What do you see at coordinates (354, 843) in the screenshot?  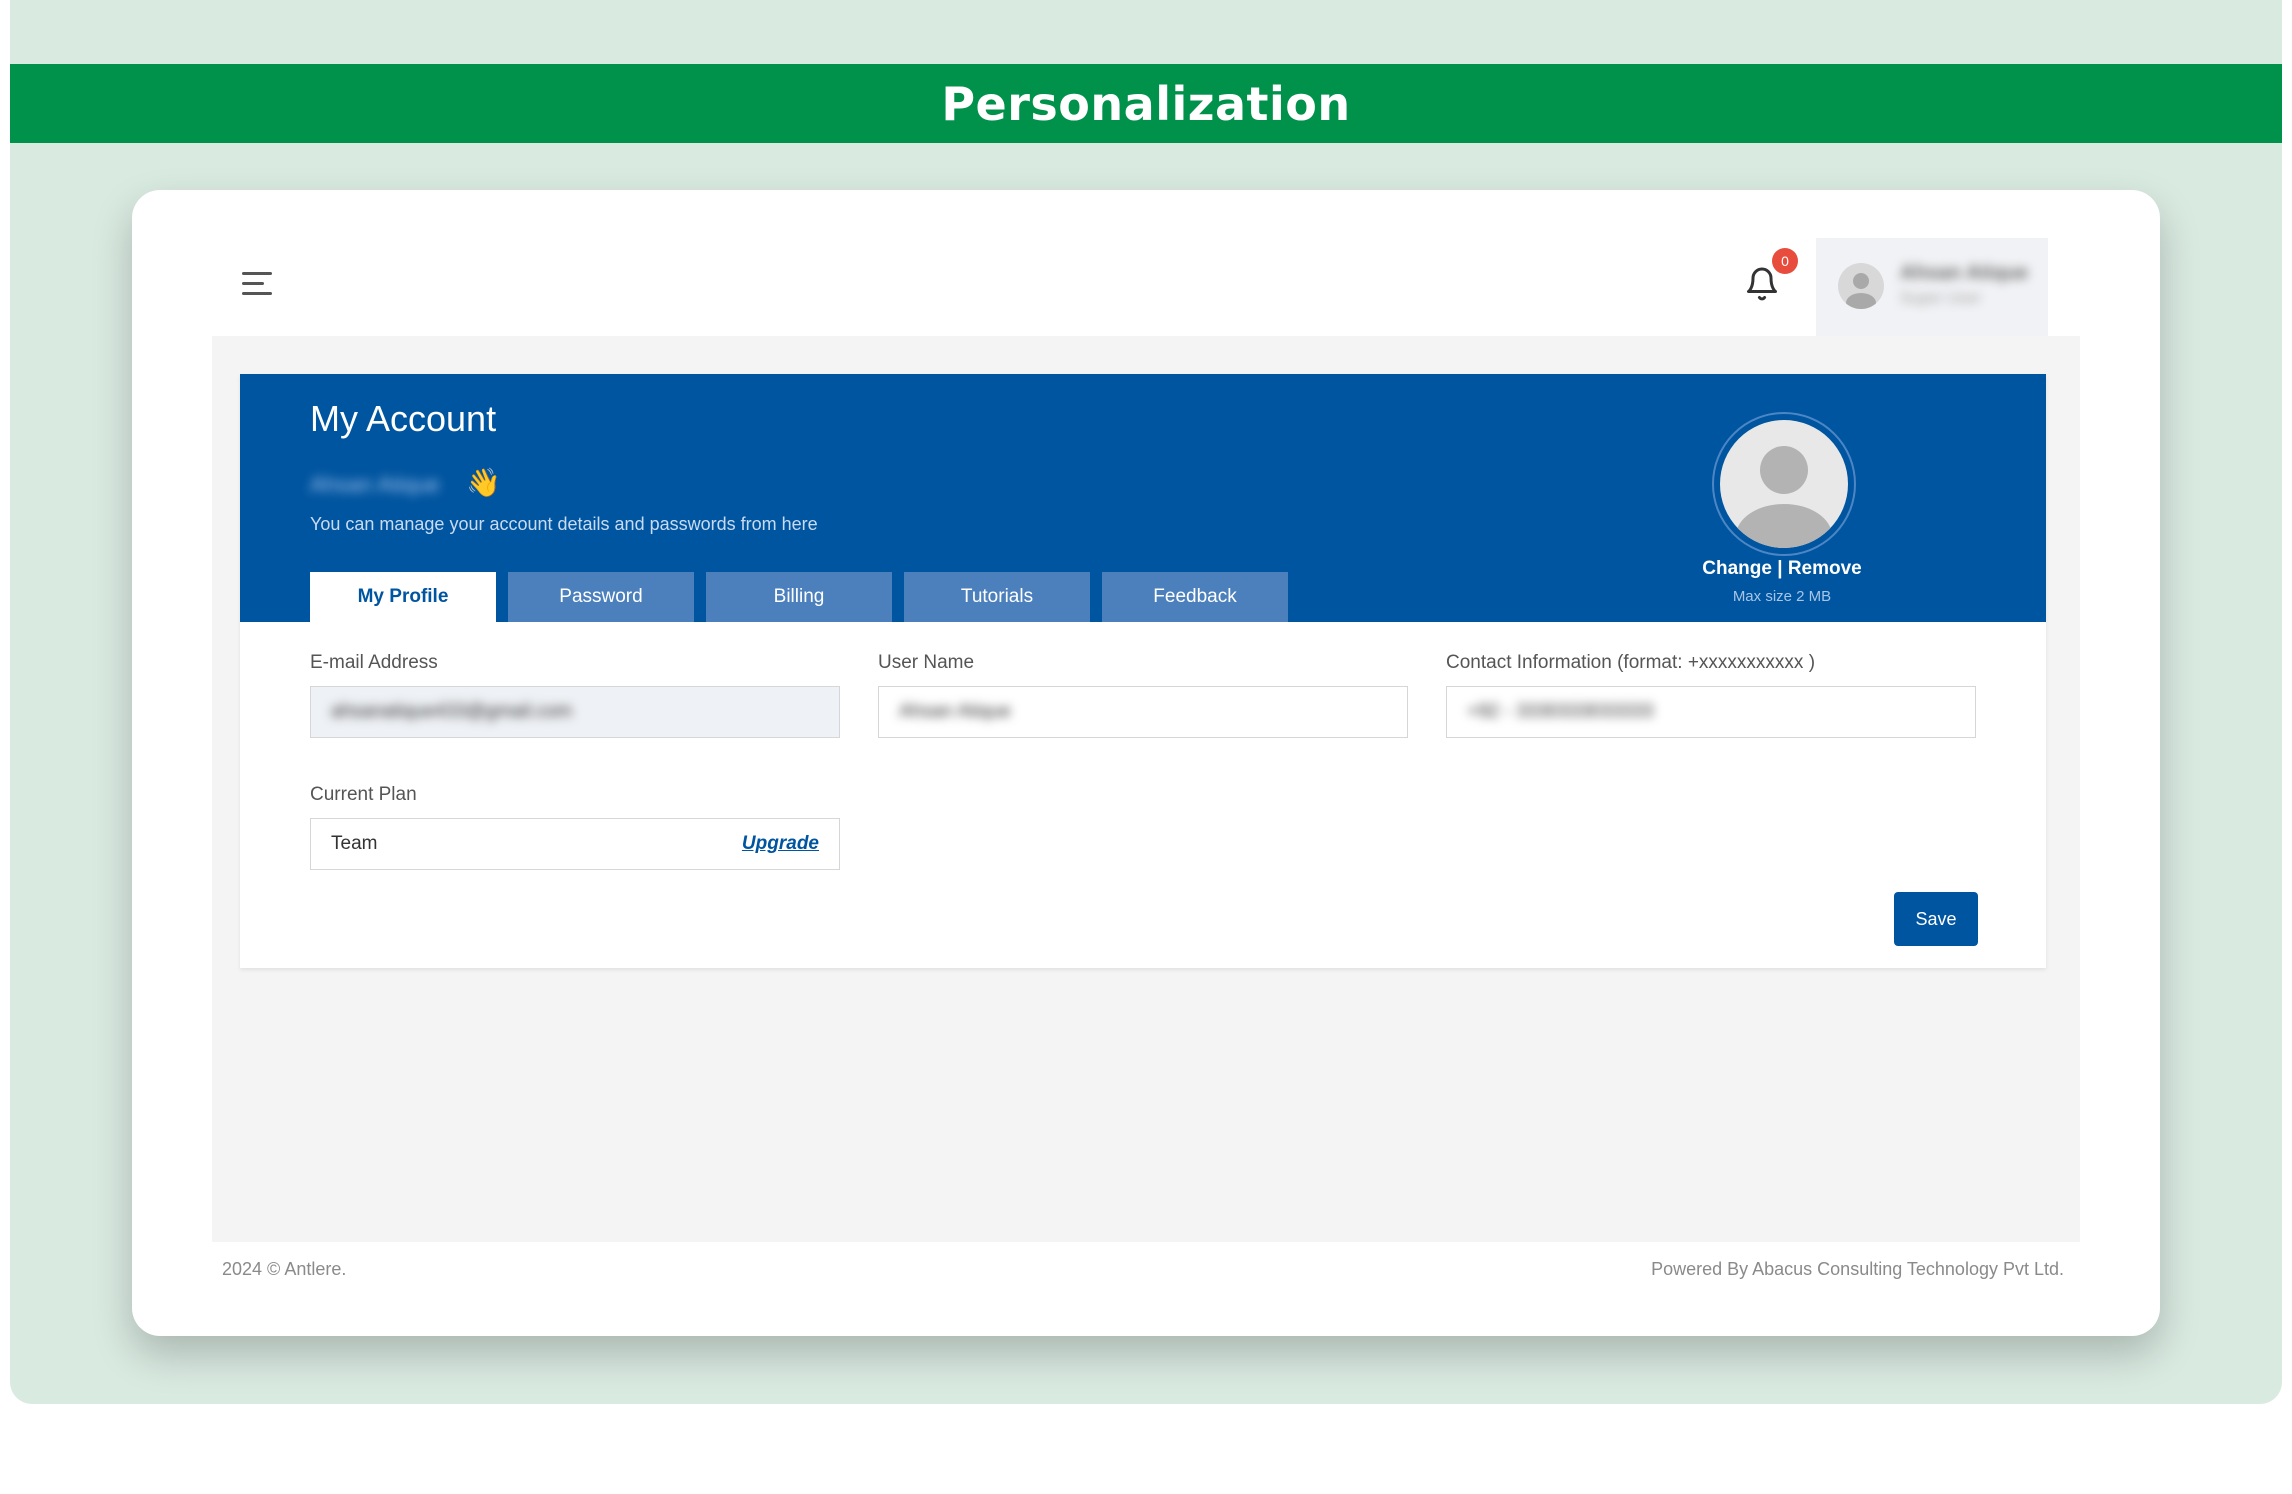 I see `current-plan-value: Team` at bounding box center [354, 843].